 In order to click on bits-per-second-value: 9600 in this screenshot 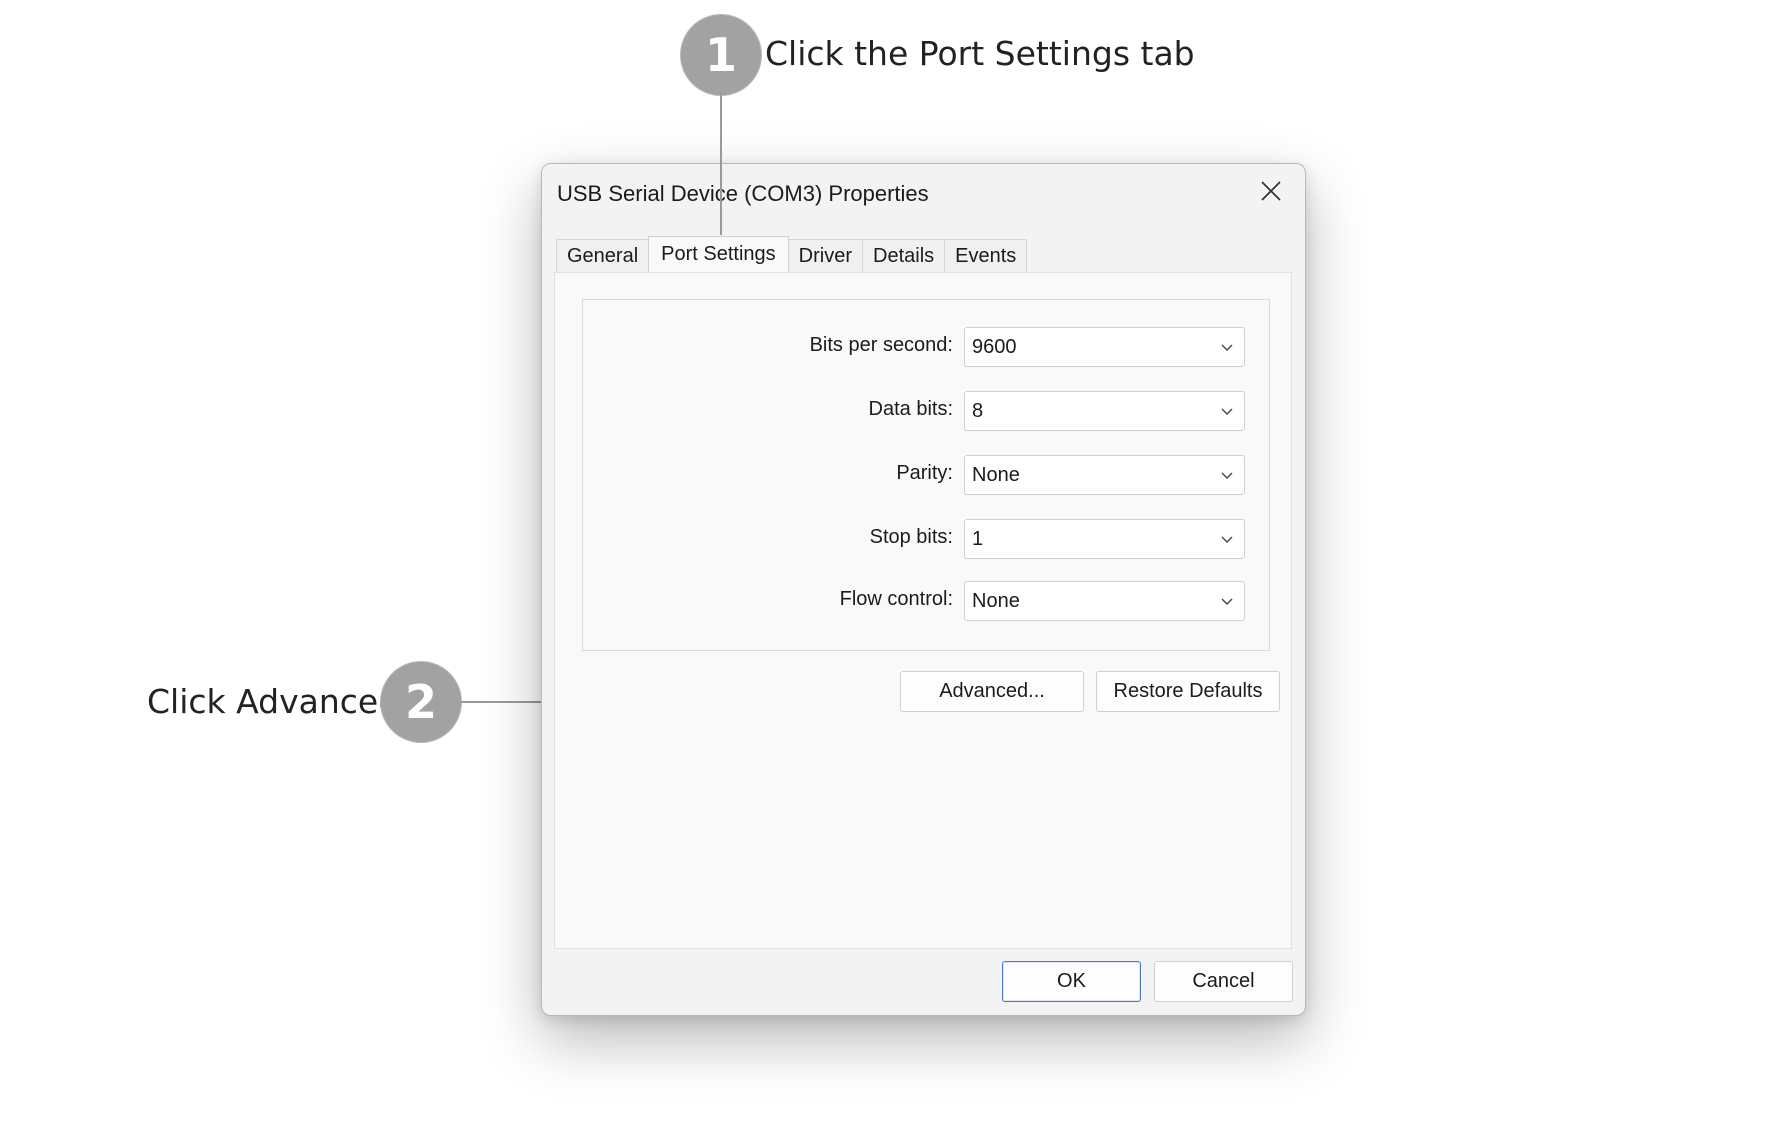, I will do `click(994, 347)`.